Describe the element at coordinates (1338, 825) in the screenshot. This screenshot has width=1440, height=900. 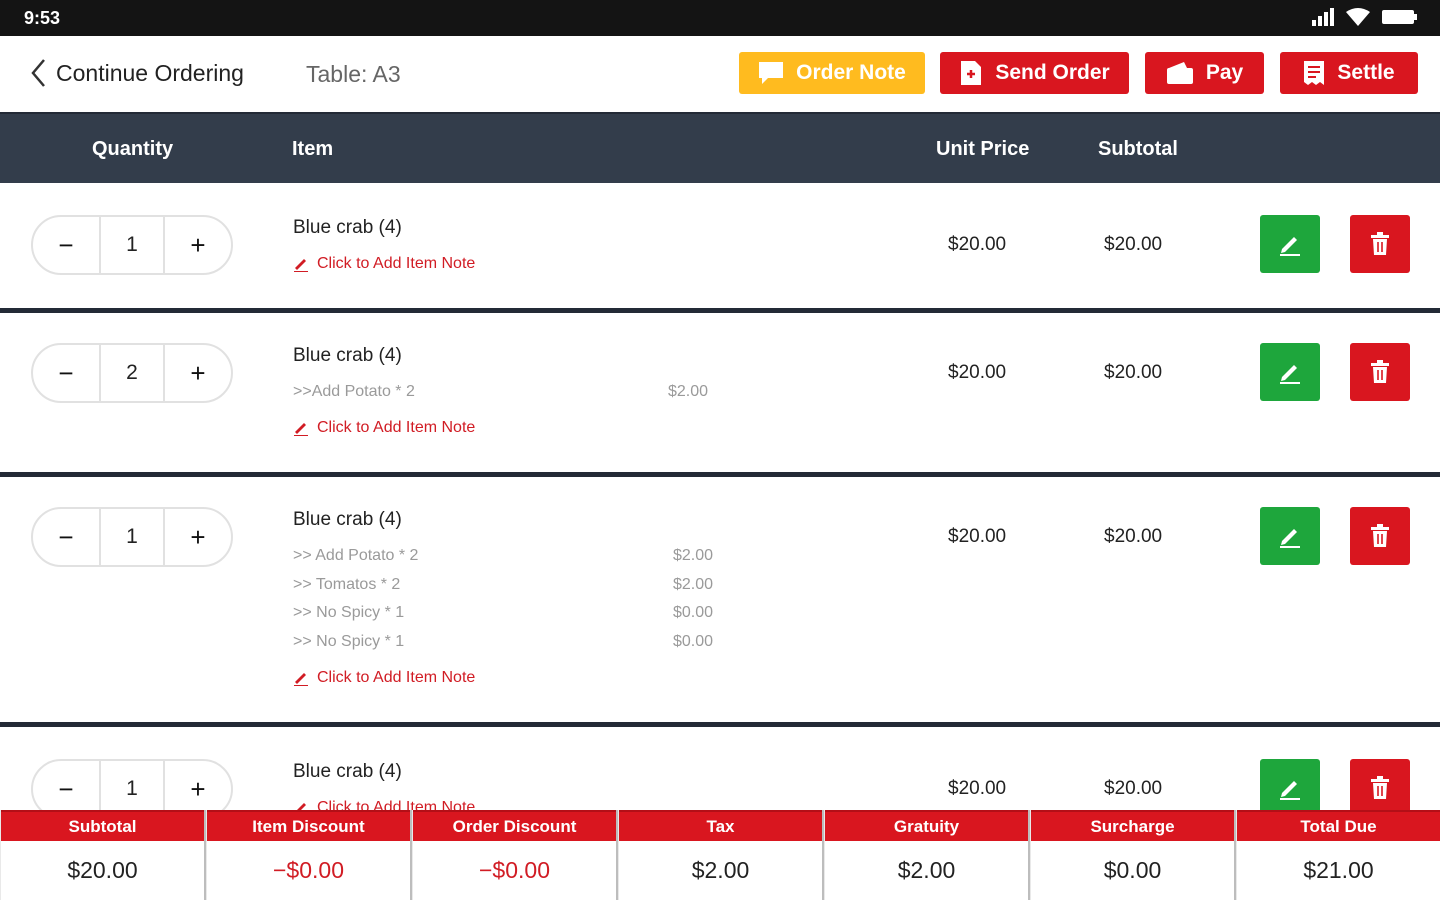
I see `totals-total-due-label: Total Due` at that location.